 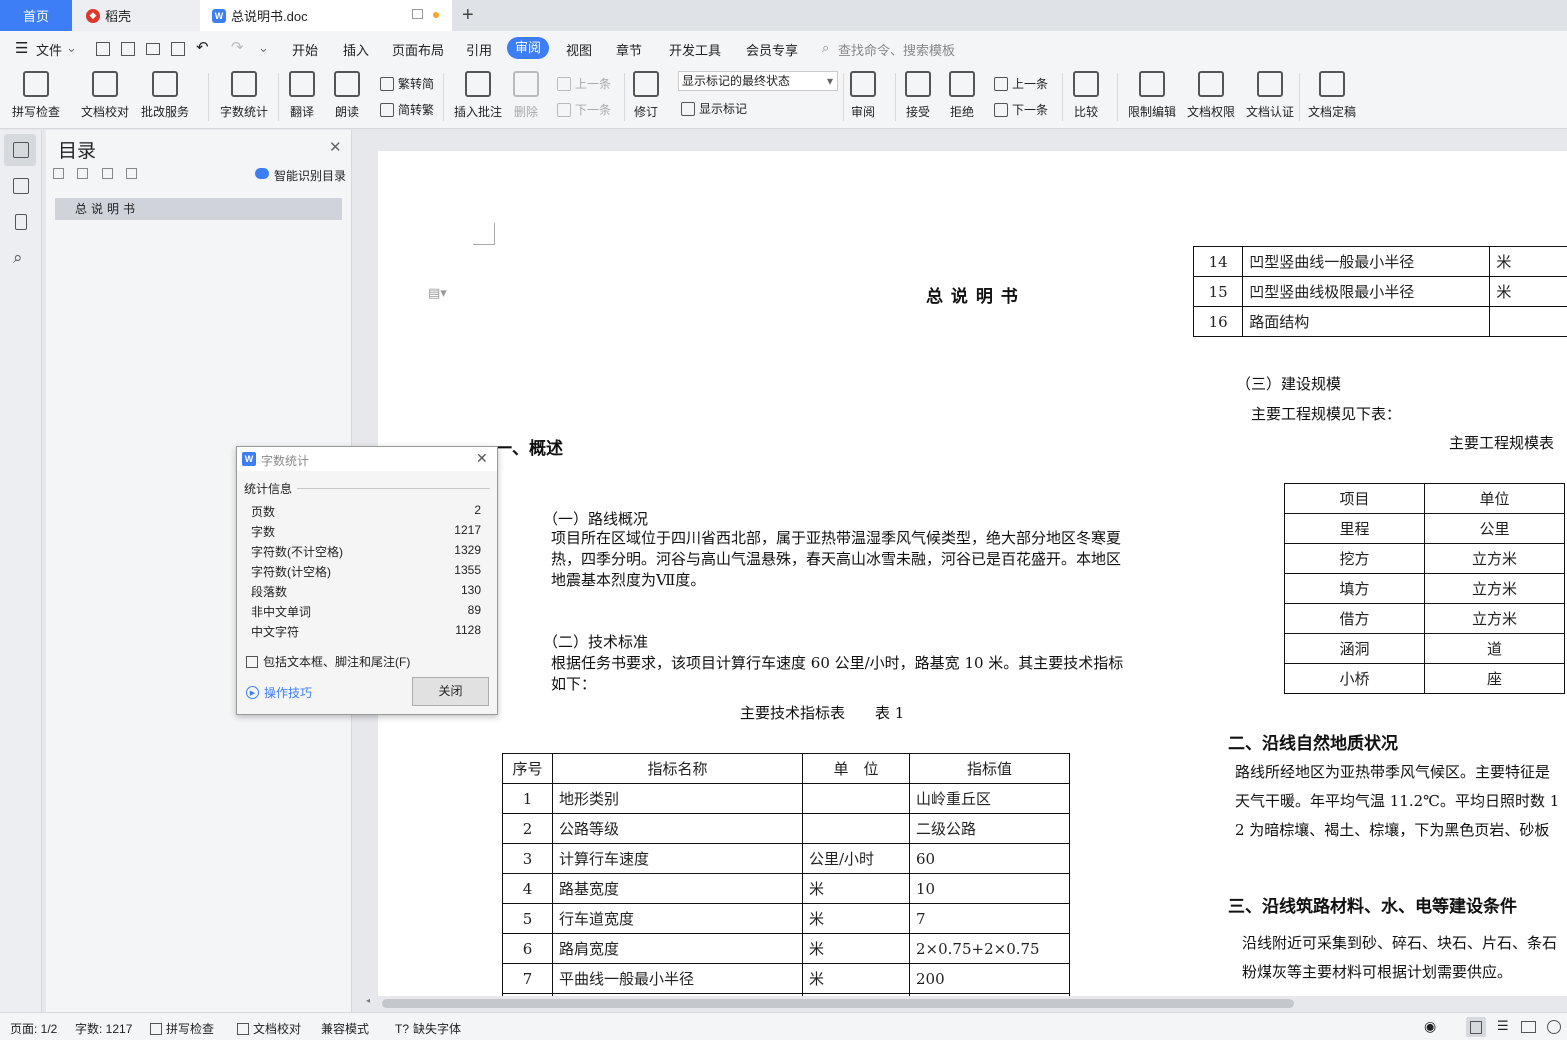 I want to click on table-cell: 挖方, so click(x=1354, y=558).